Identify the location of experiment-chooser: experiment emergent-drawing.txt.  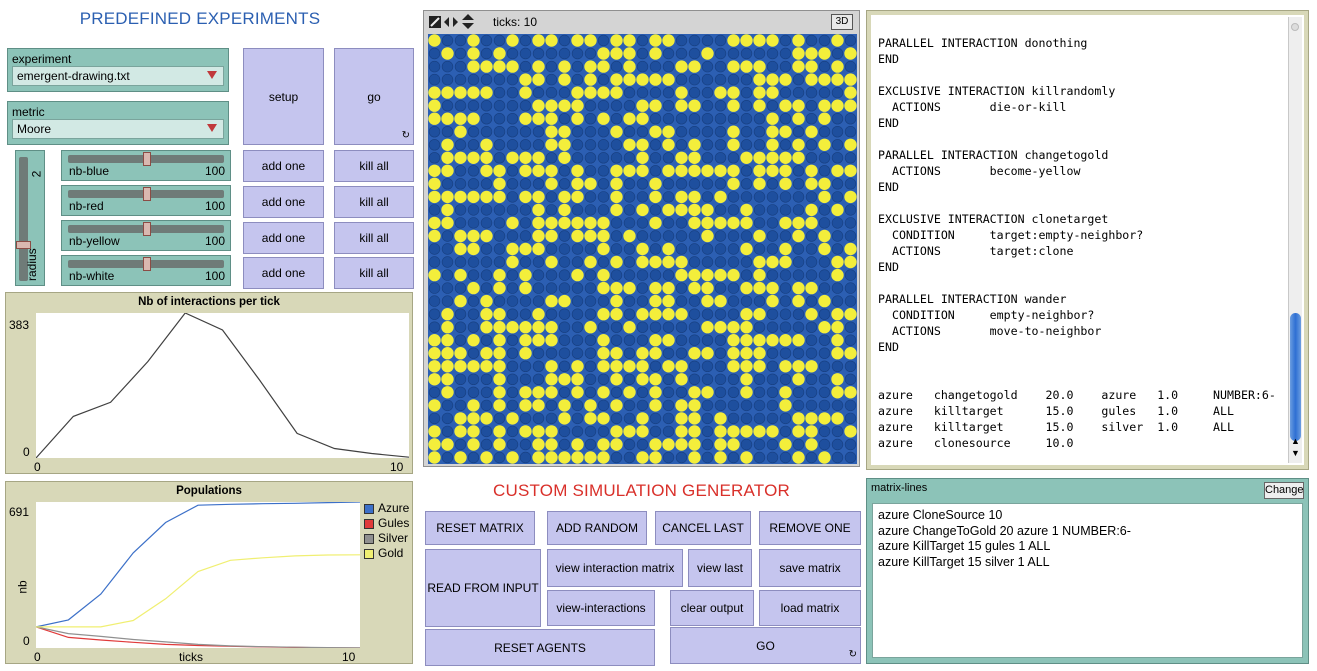
(118, 70).